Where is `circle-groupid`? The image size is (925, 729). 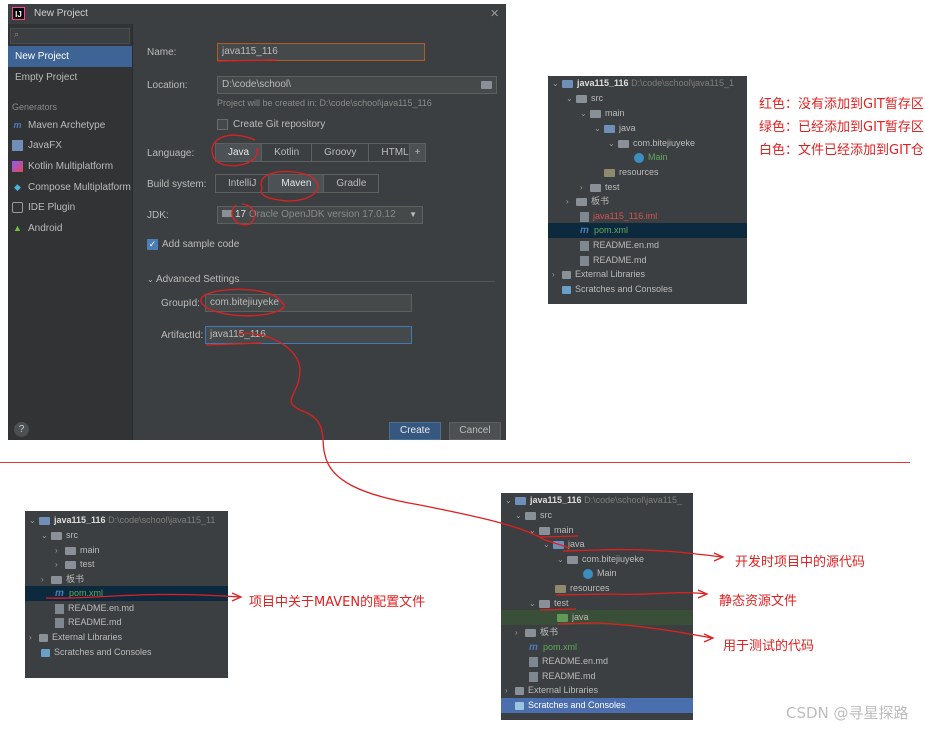 circle-groupid is located at coordinates (242, 302).